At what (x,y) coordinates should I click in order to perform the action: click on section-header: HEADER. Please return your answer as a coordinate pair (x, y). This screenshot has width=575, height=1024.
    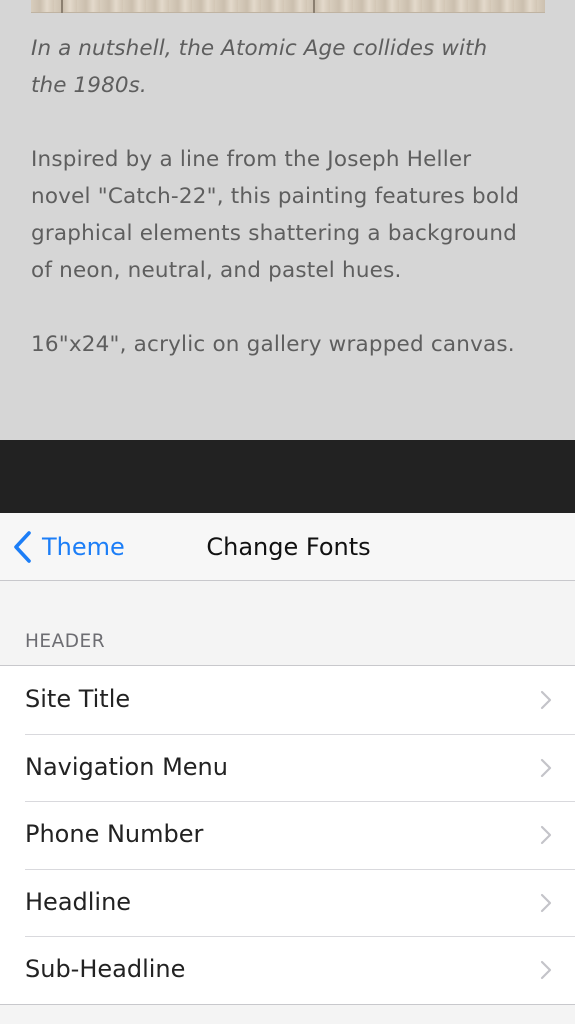
    Looking at the image, I should click on (65, 641).